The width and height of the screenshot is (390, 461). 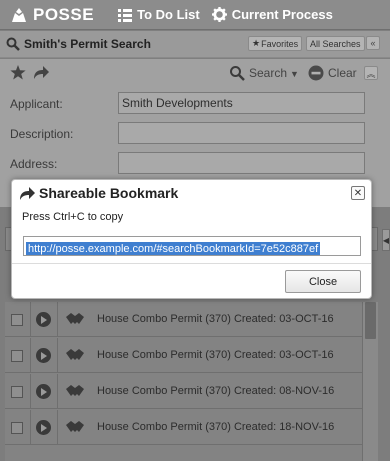 I want to click on scrollbar-thumb, so click(x=370, y=320).